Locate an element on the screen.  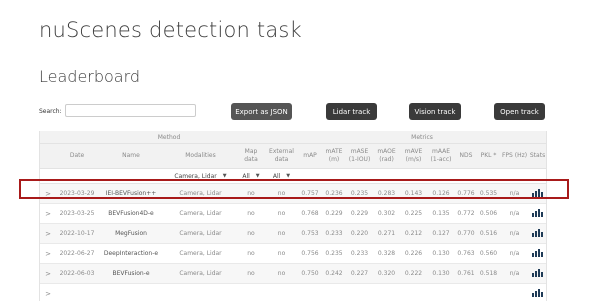
external-data-filter-select: All ▼ is located at coordinates (281, 176).